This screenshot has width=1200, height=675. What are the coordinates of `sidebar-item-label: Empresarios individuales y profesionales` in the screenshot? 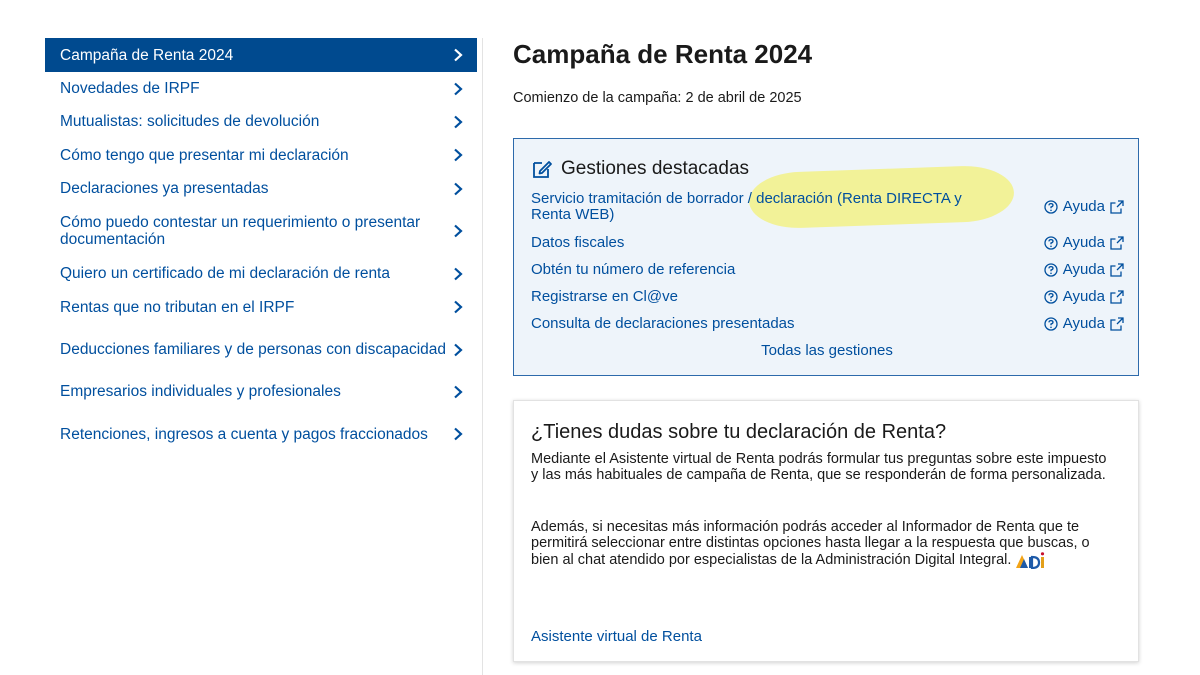 It's located at (200, 391).